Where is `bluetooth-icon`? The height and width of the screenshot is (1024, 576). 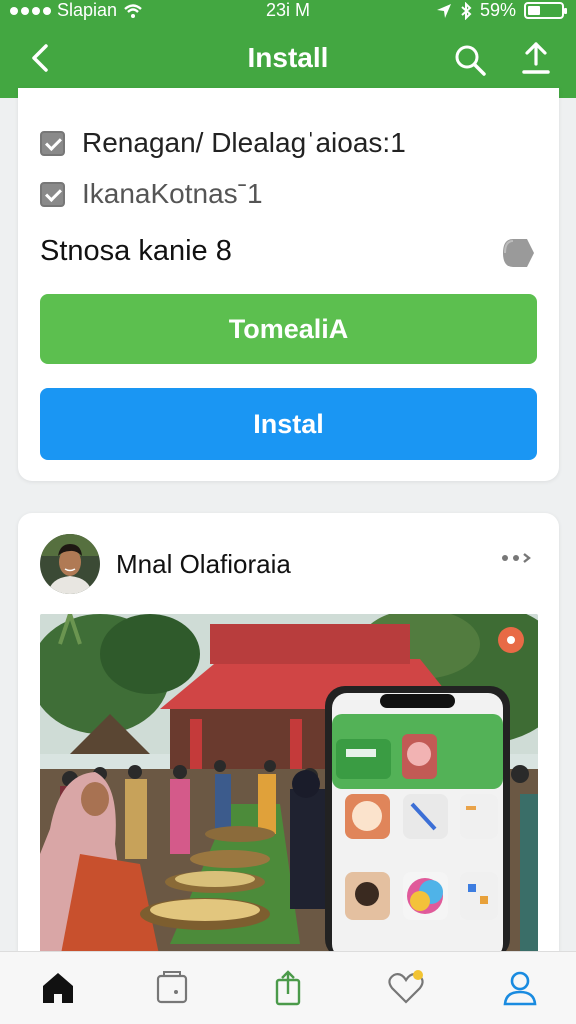 bluetooth-icon is located at coordinates (466, 10).